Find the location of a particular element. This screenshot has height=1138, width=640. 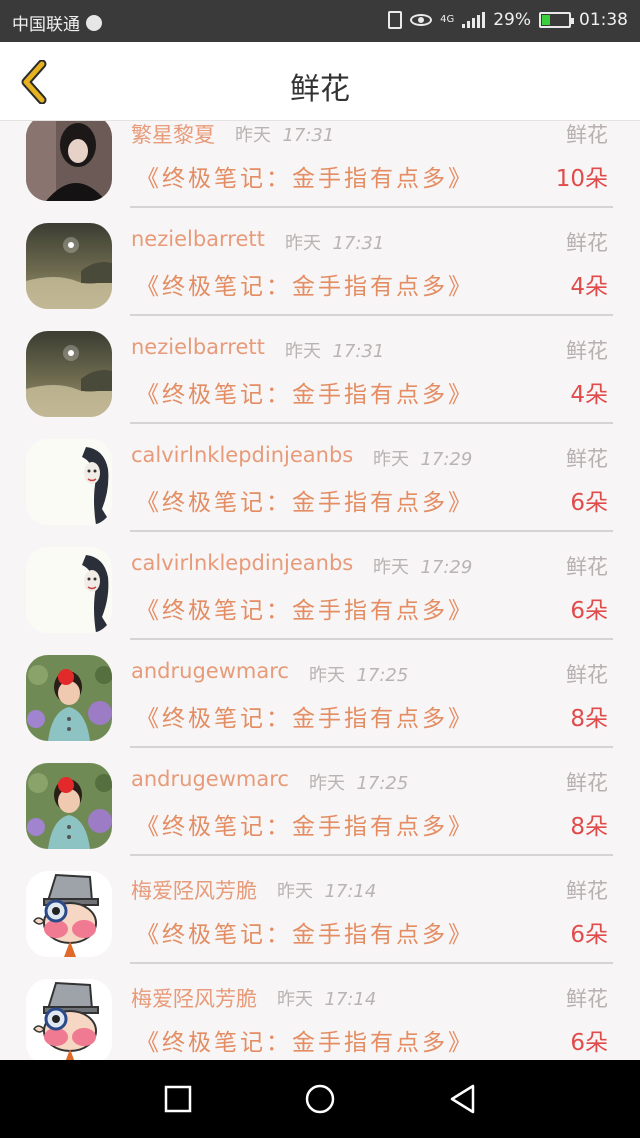

battery-icon is located at coordinates (556, 20).